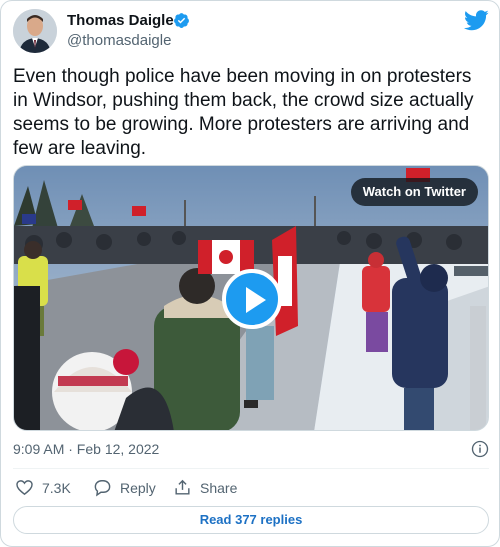  Describe the element at coordinates (256, 300) in the screenshot. I see `play-icon` at that location.